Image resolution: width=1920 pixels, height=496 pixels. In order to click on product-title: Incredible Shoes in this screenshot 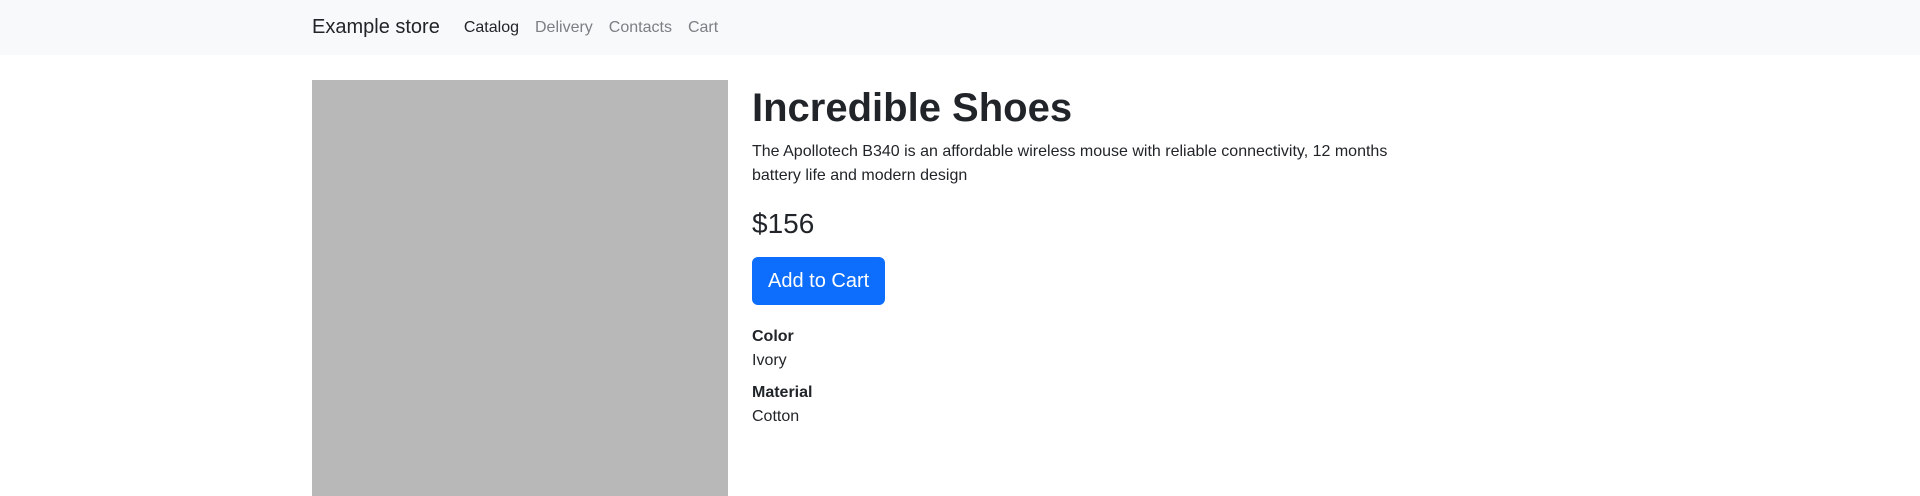, I will do `click(912, 108)`.